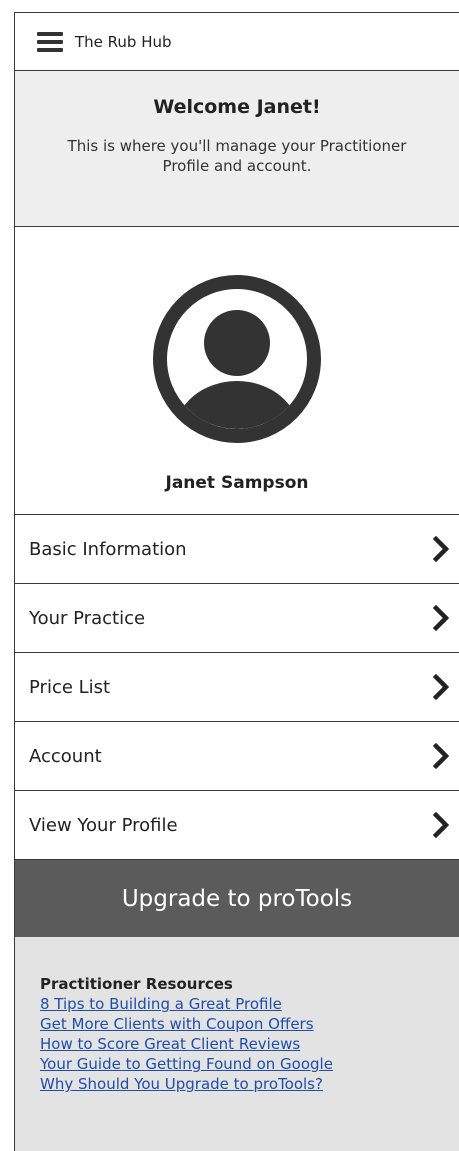 The image size is (459, 1151). I want to click on resource-link: Why Should You Upgrade to proTools?, so click(249, 1084).